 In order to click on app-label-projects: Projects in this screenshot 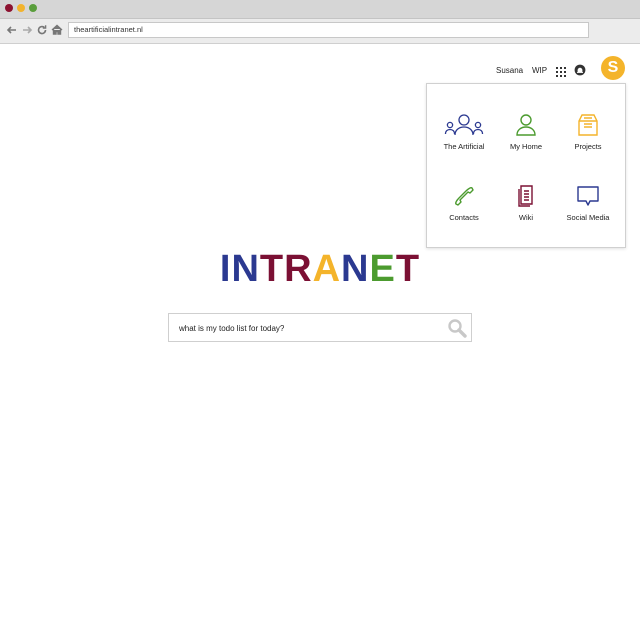, I will do `click(588, 146)`.